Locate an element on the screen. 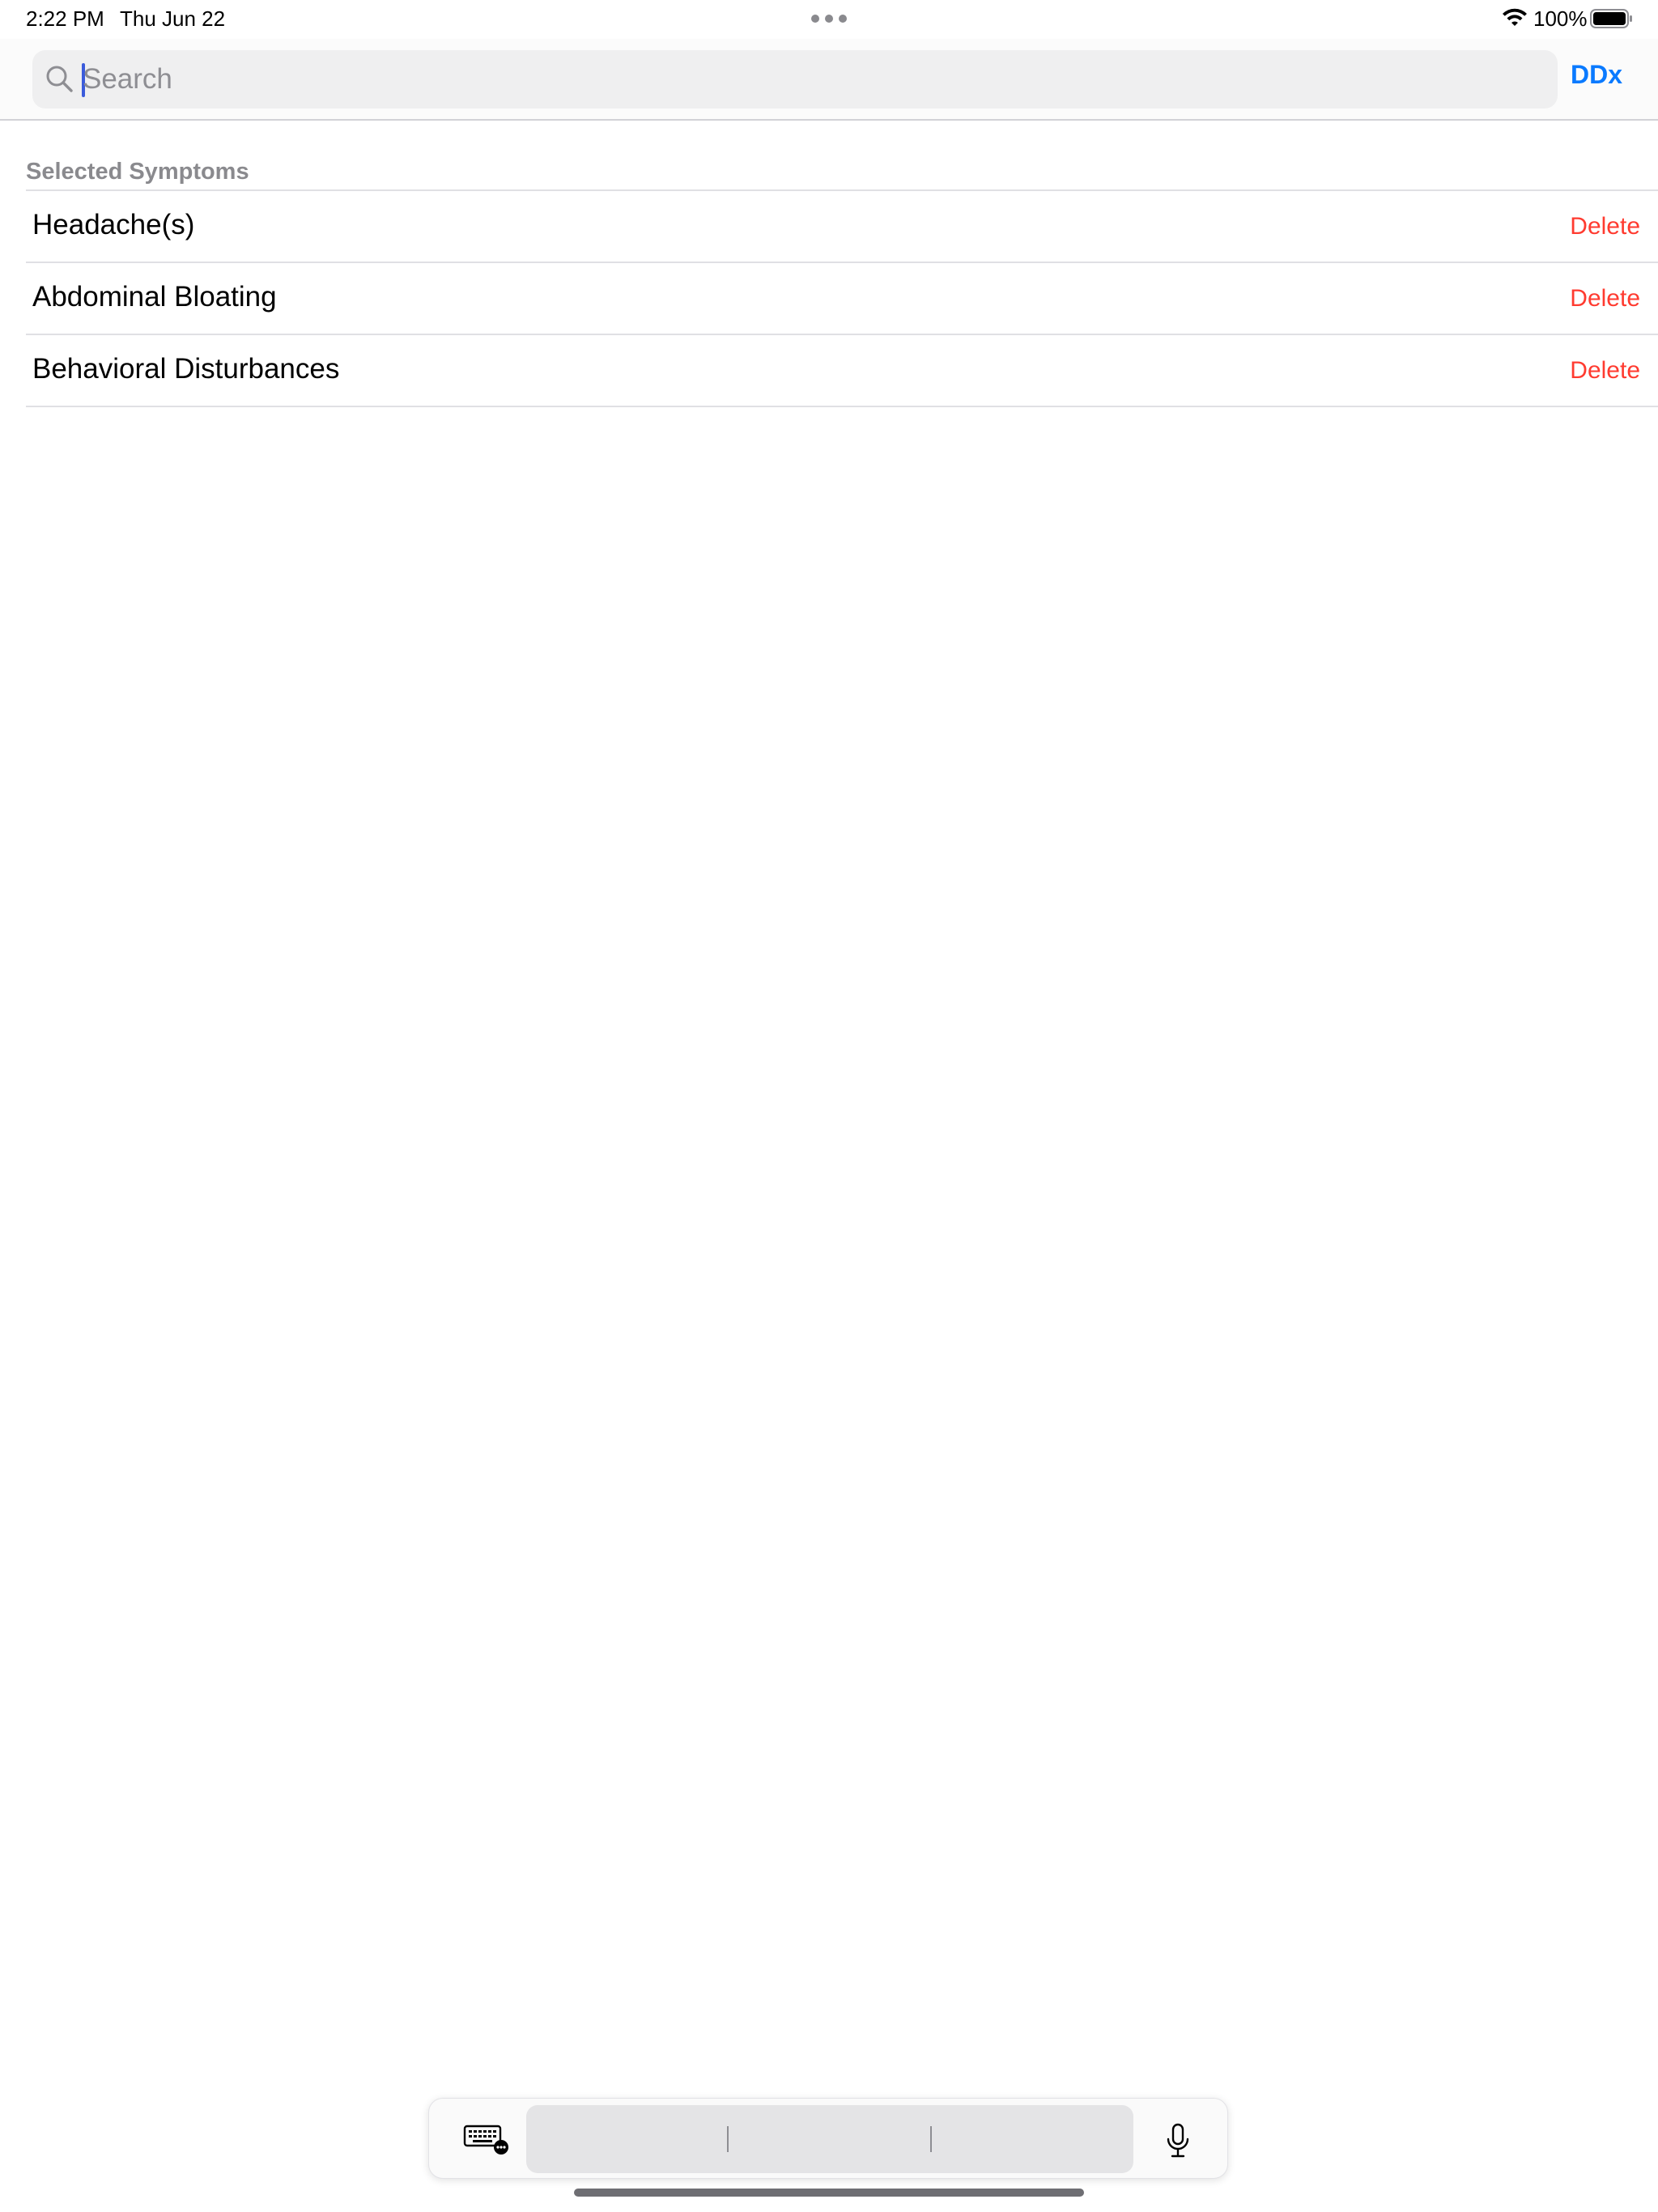  navigation-bar: DDx is located at coordinates (829, 80).